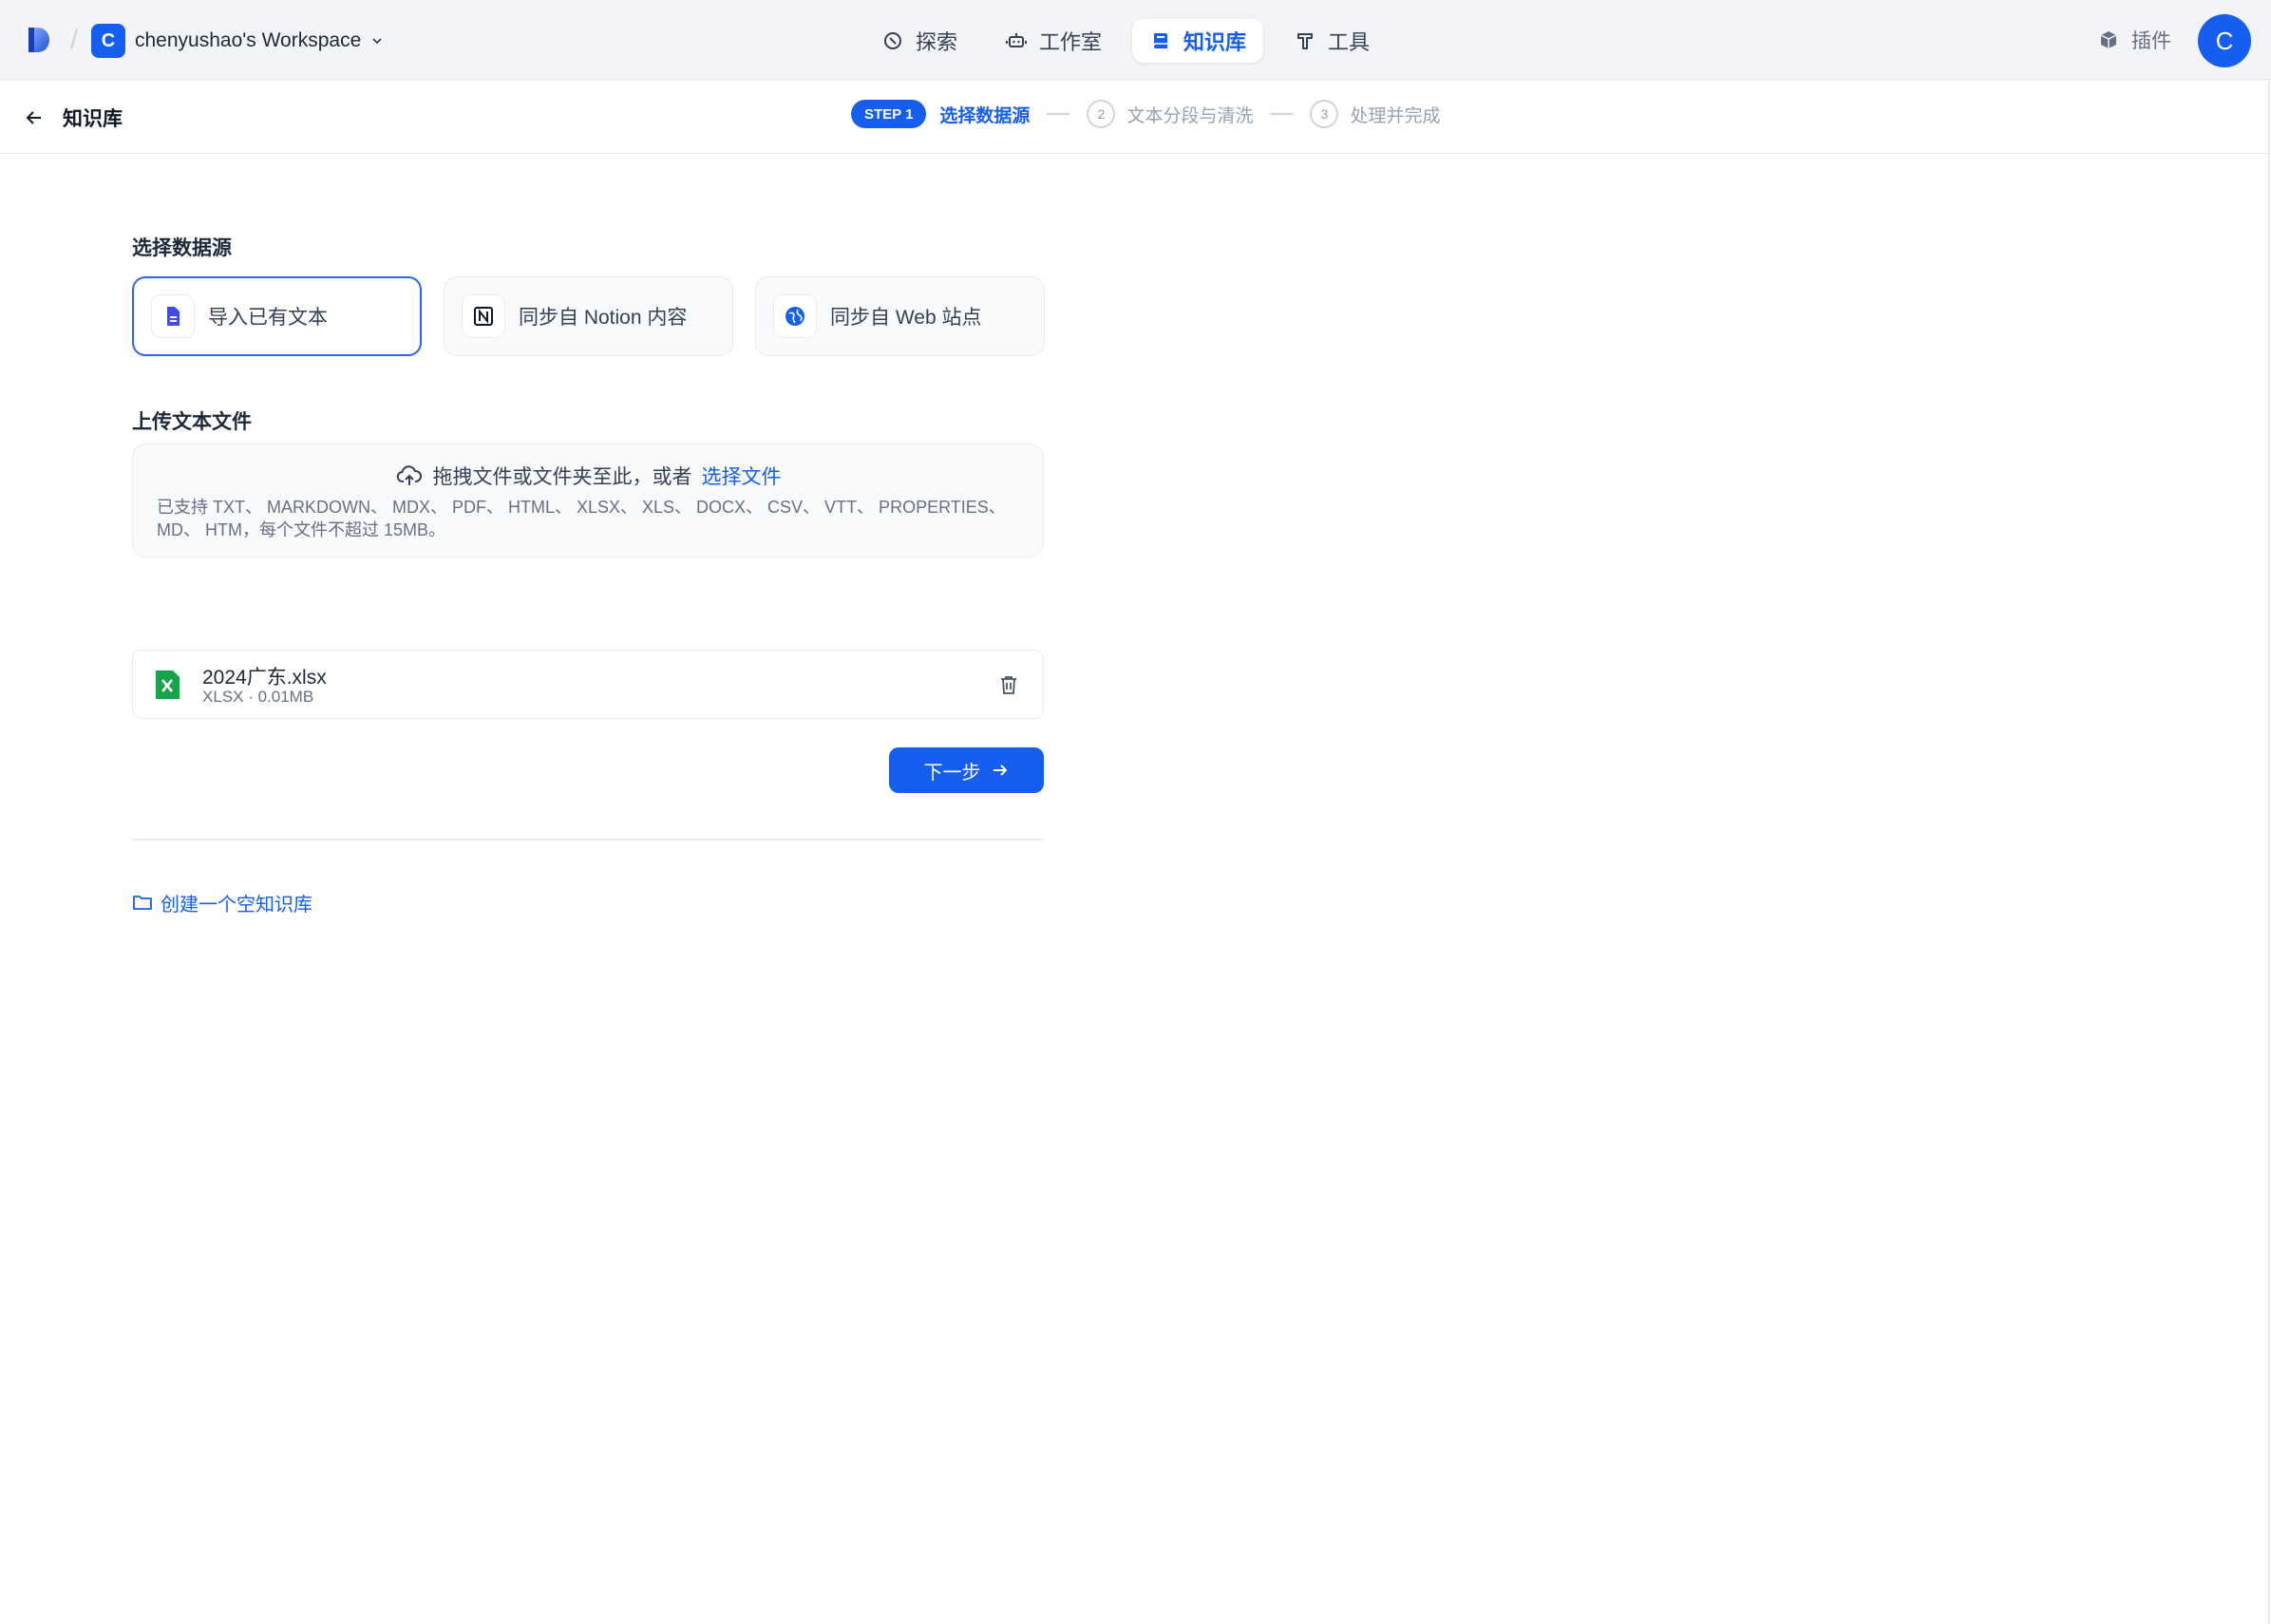 The image size is (2271, 1624). I want to click on source-option-import-text: 导入已有文本, so click(277, 316).